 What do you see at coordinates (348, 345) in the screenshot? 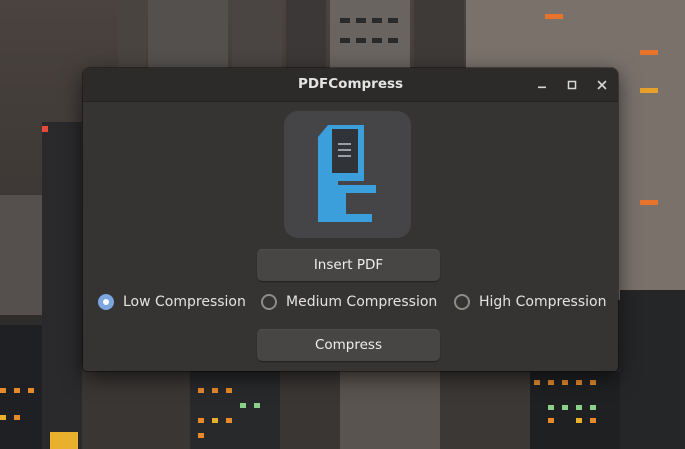
I see `compress-button: Compress` at bounding box center [348, 345].